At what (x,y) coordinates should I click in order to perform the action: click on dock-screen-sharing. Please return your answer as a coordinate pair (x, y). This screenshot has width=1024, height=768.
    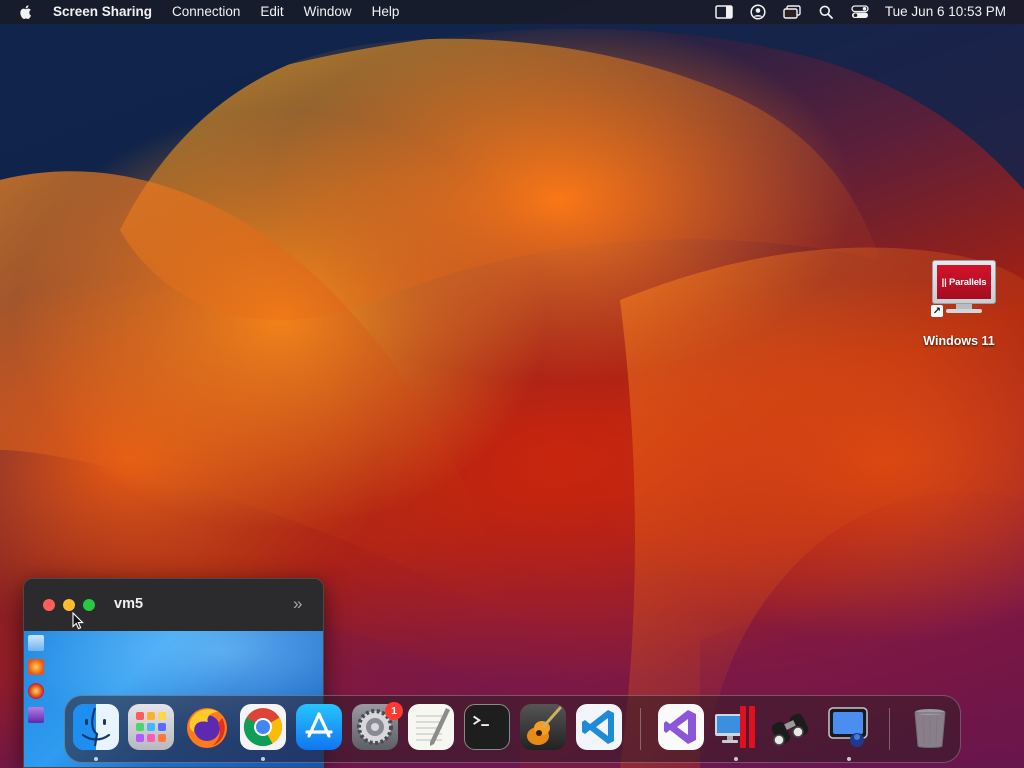
    Looking at the image, I should click on (849, 727).